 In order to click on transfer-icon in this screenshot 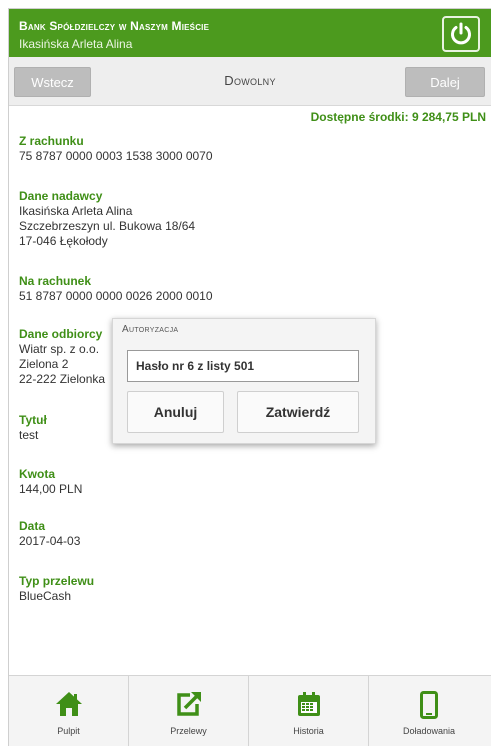, I will do `click(188, 704)`.